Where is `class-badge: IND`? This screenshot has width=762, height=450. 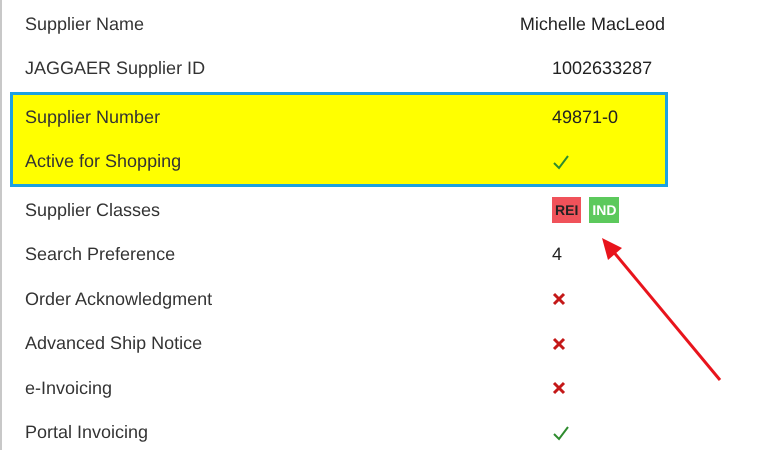
class-badge: IND is located at coordinates (604, 210).